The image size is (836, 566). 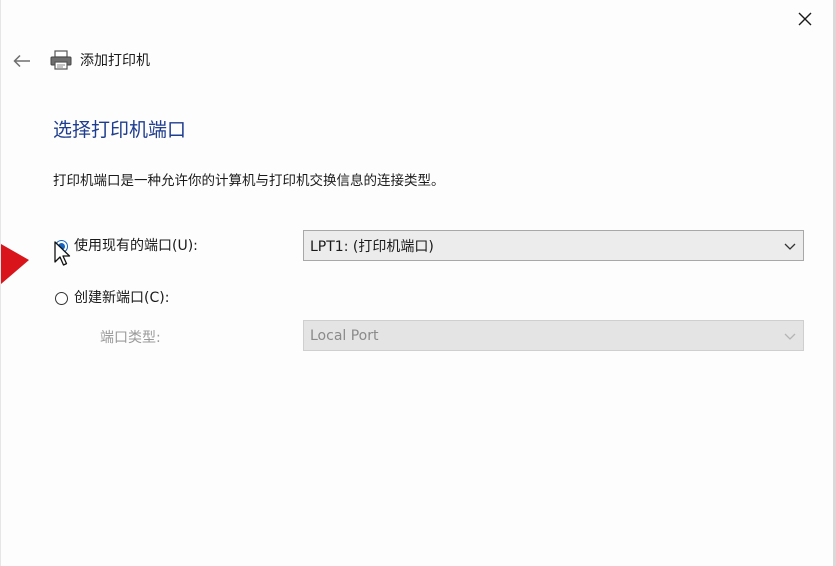 I want to click on new-port-type-value: Local Port, so click(x=344, y=335).